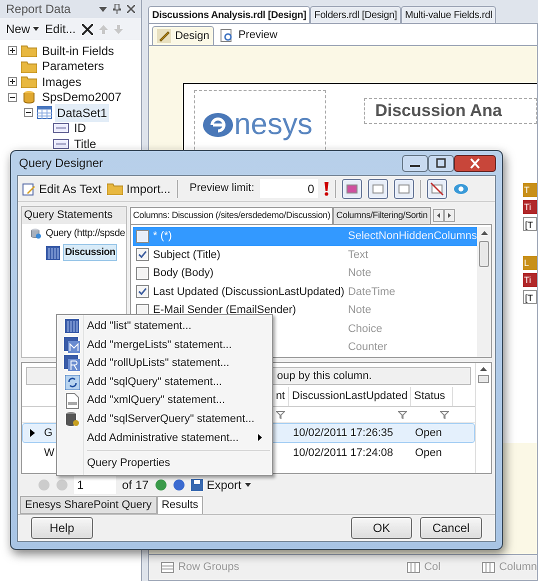 This screenshot has width=538, height=581. I want to click on dropdown-icon, so click(103, 9).